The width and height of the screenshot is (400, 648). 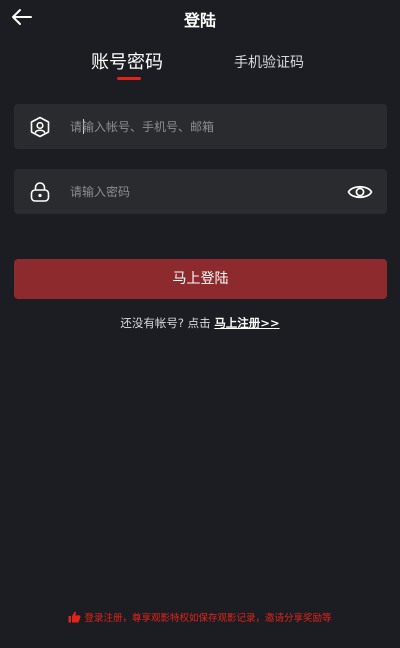 What do you see at coordinates (74, 617) in the screenshot?
I see `thumbs-up-icon` at bounding box center [74, 617].